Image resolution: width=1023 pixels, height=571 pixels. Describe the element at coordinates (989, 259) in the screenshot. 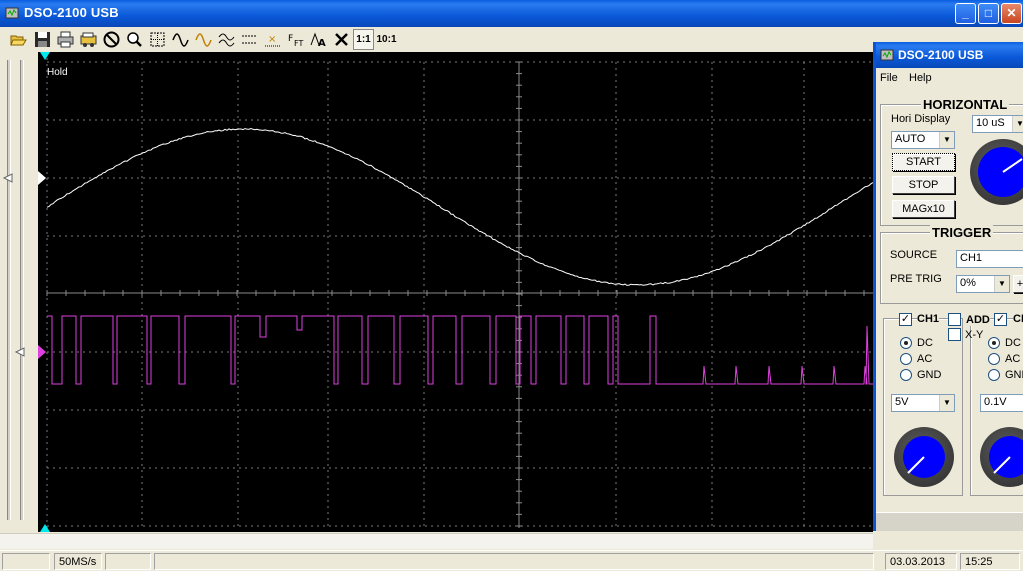

I see `trigger-source-select: CH1` at that location.